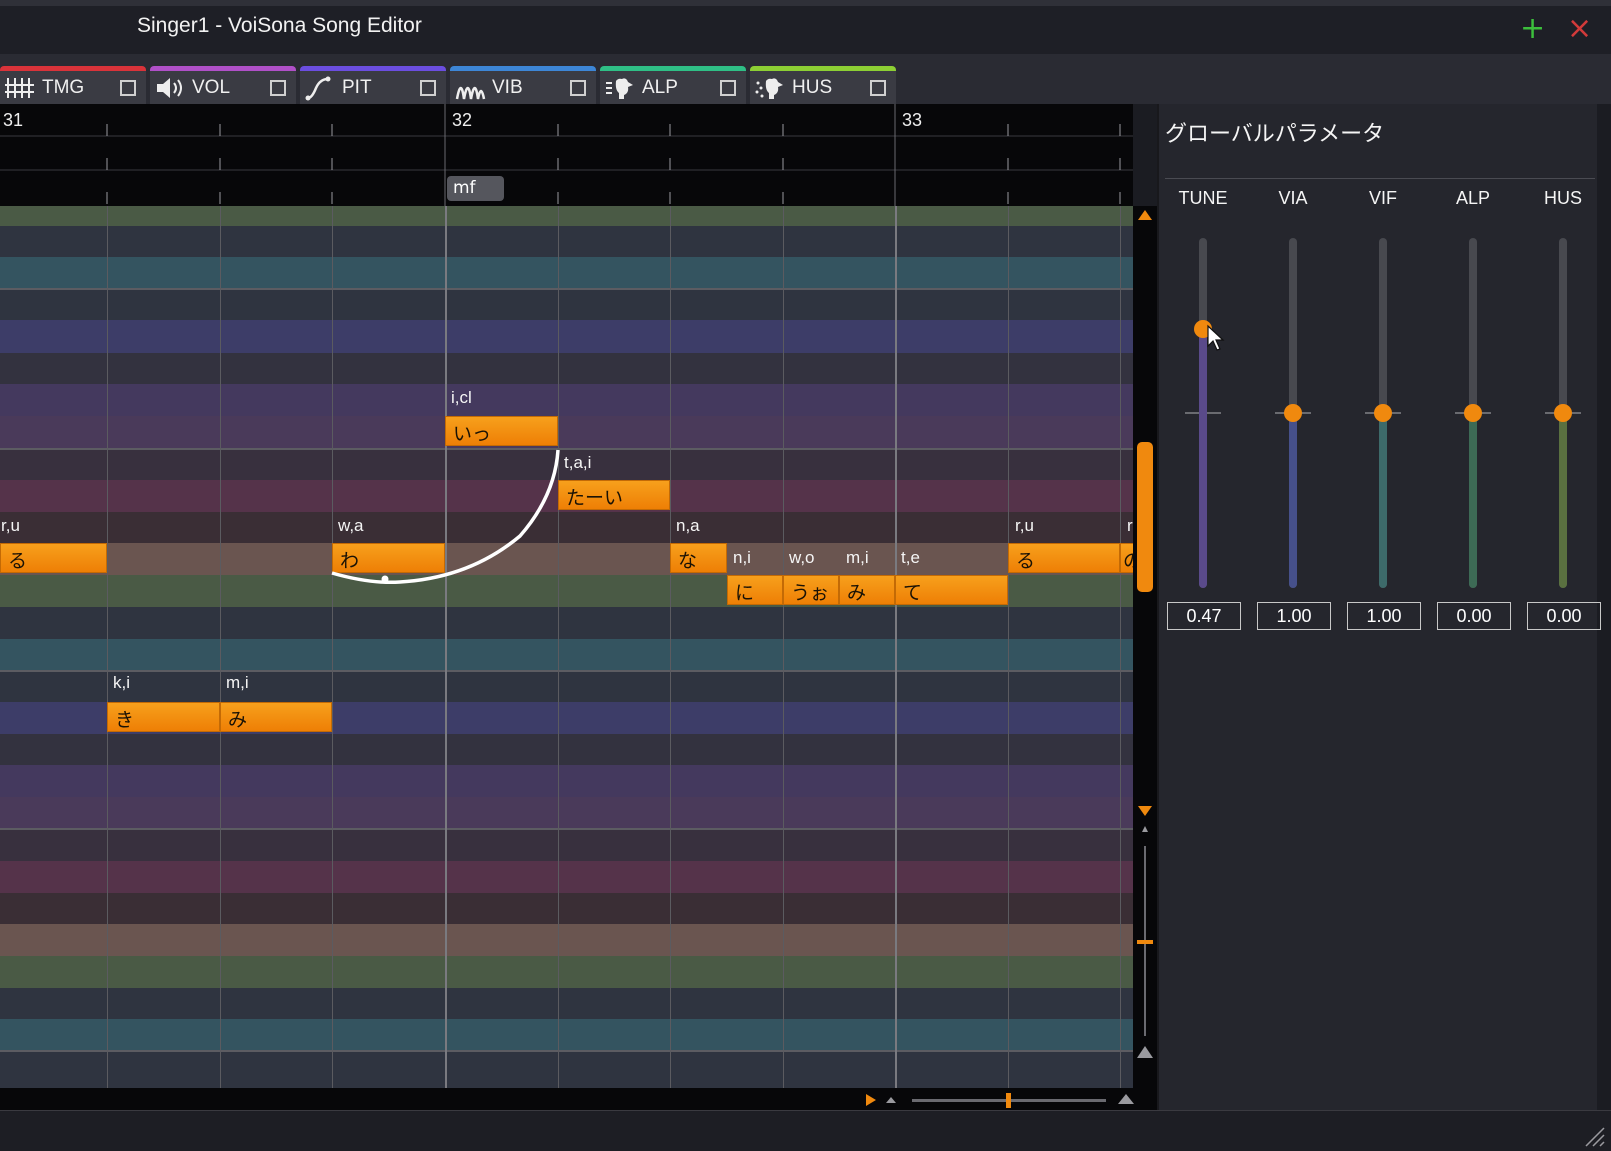  What do you see at coordinates (660, 87) in the screenshot?
I see `tab-label: ALP` at bounding box center [660, 87].